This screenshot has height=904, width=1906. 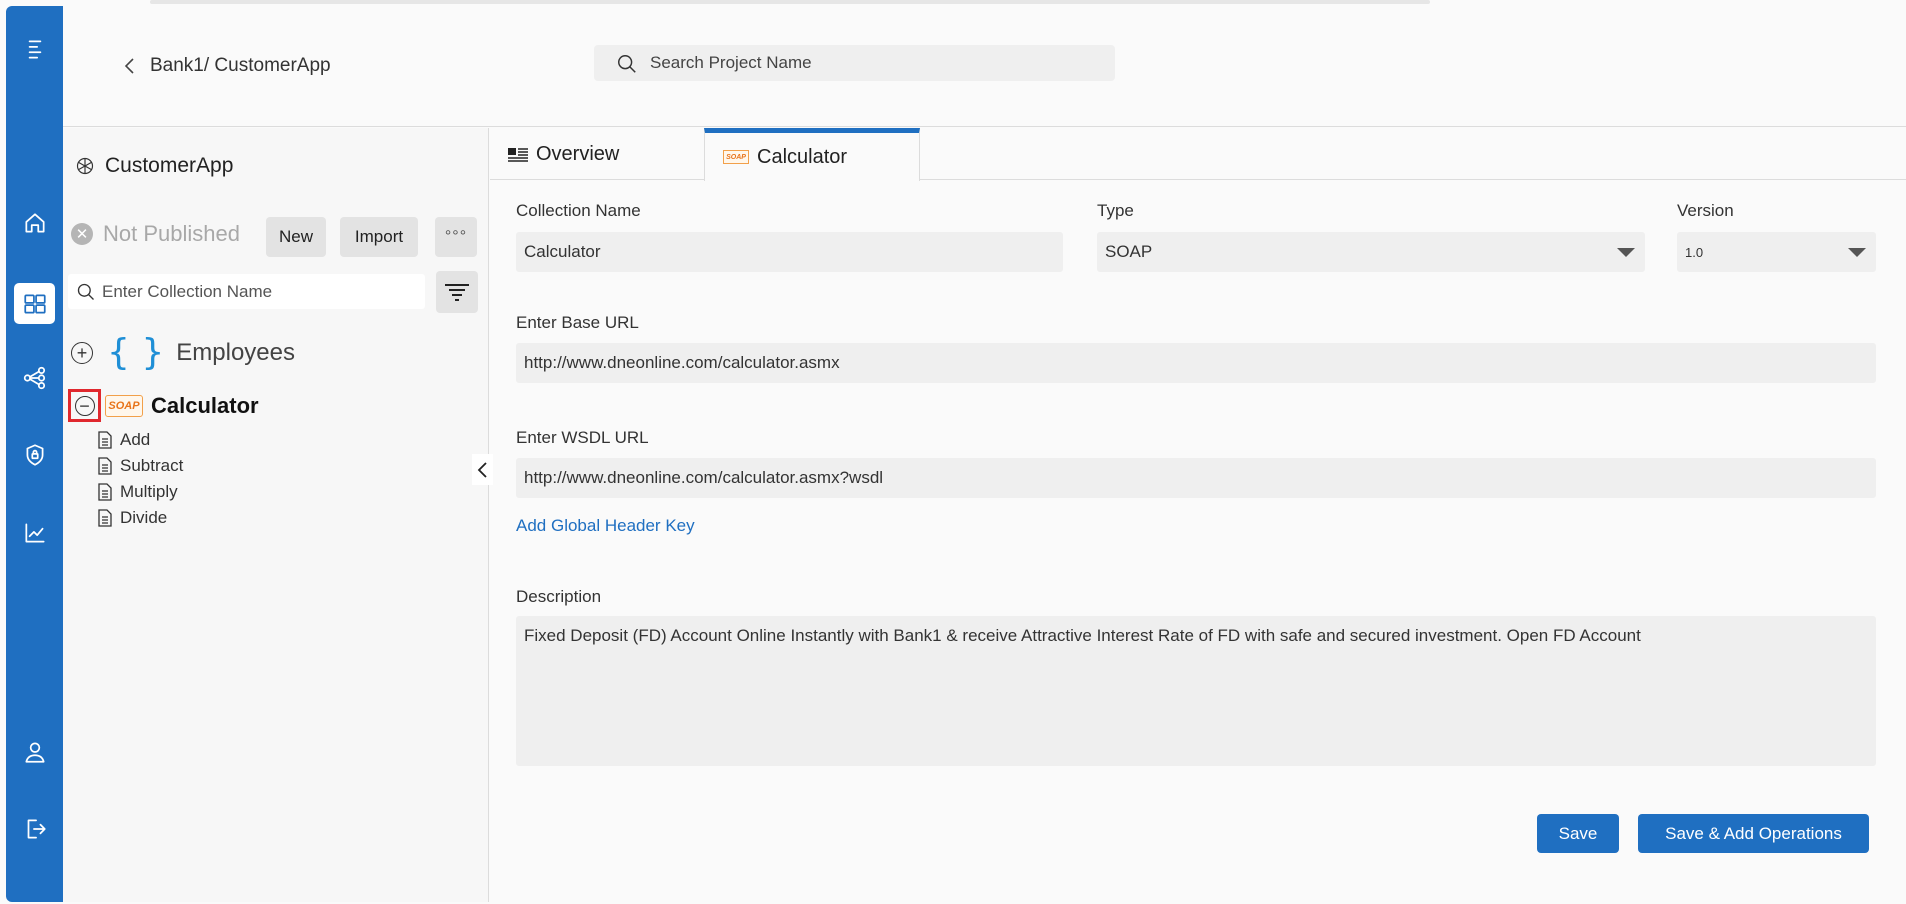 I want to click on publish-status-text: Not Published, so click(x=171, y=233).